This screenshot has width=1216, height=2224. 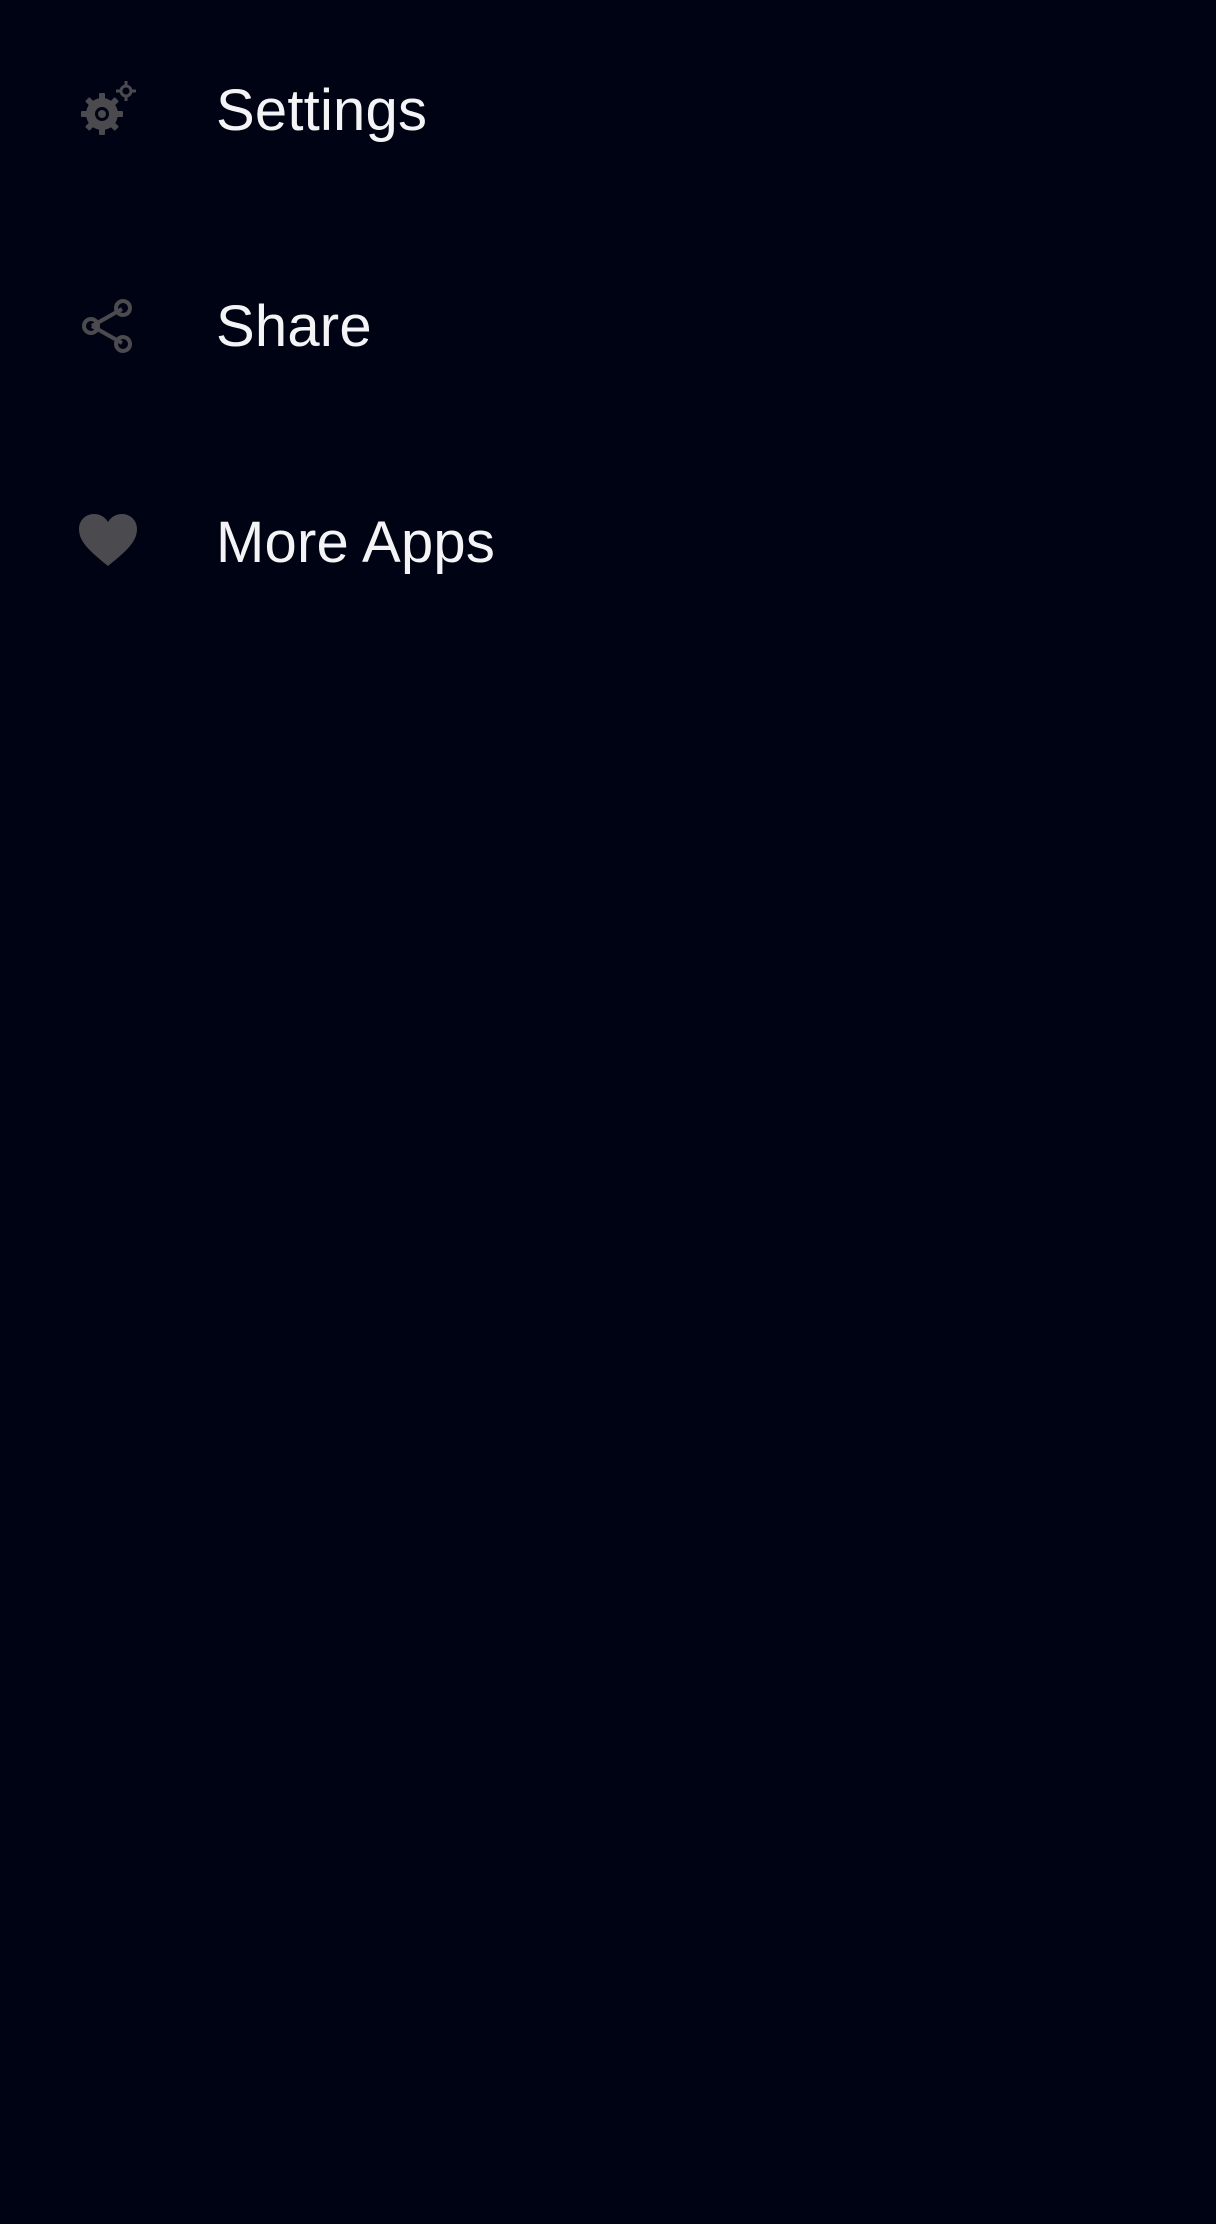 I want to click on heart-icon, so click(x=108, y=542).